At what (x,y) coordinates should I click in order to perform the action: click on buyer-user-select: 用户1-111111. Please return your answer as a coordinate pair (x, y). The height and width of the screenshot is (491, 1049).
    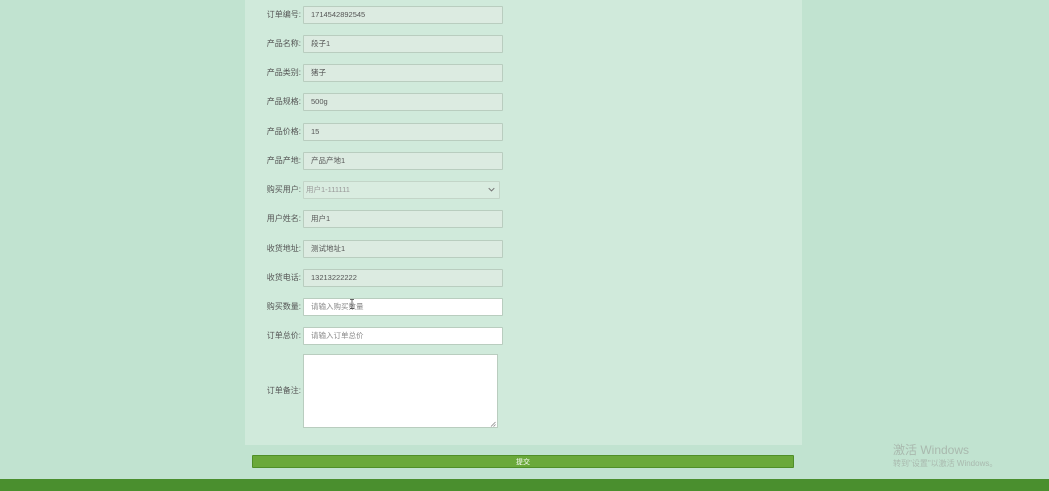
    Looking at the image, I should click on (401, 190).